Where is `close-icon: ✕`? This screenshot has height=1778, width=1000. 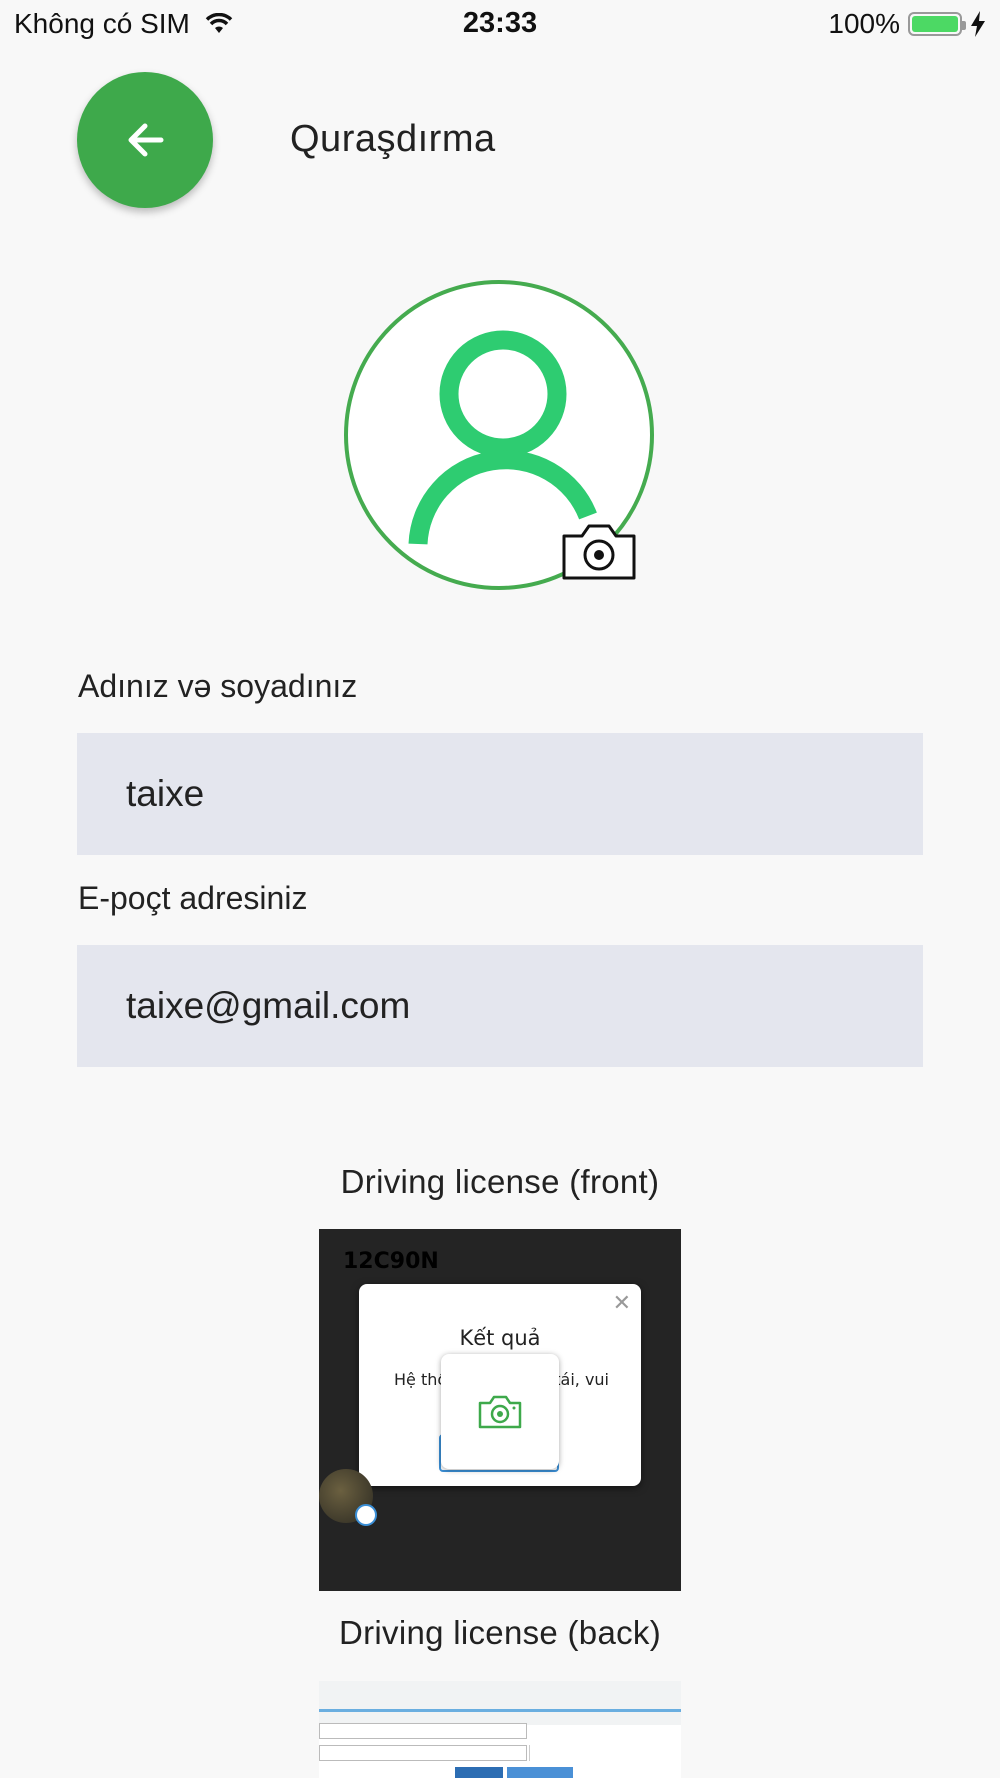
close-icon: ✕ is located at coordinates (621, 1302).